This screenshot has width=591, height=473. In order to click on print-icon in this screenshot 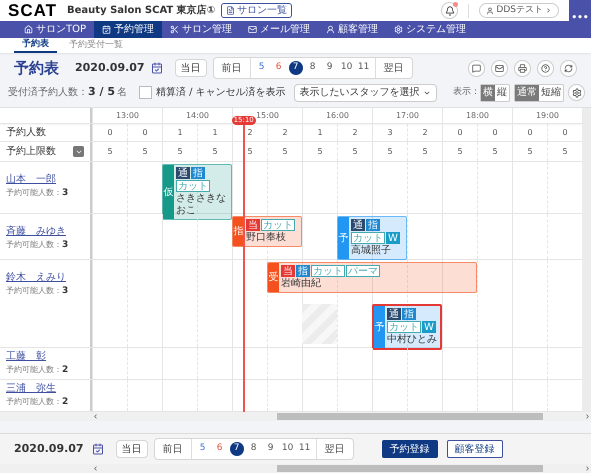, I will do `click(522, 68)`.